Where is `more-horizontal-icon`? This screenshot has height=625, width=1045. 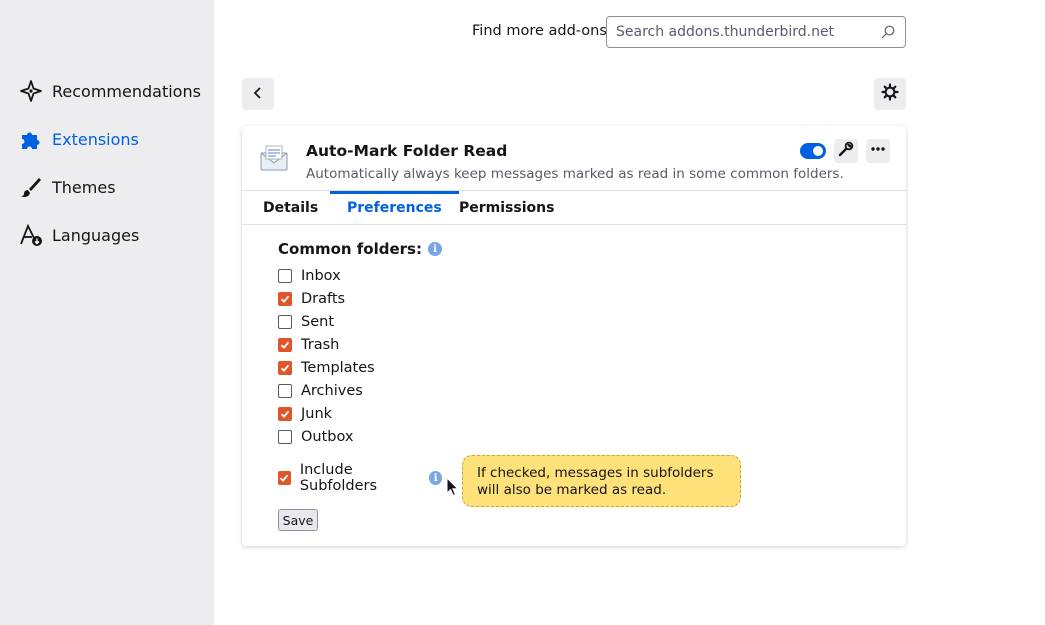 more-horizontal-icon is located at coordinates (878, 151).